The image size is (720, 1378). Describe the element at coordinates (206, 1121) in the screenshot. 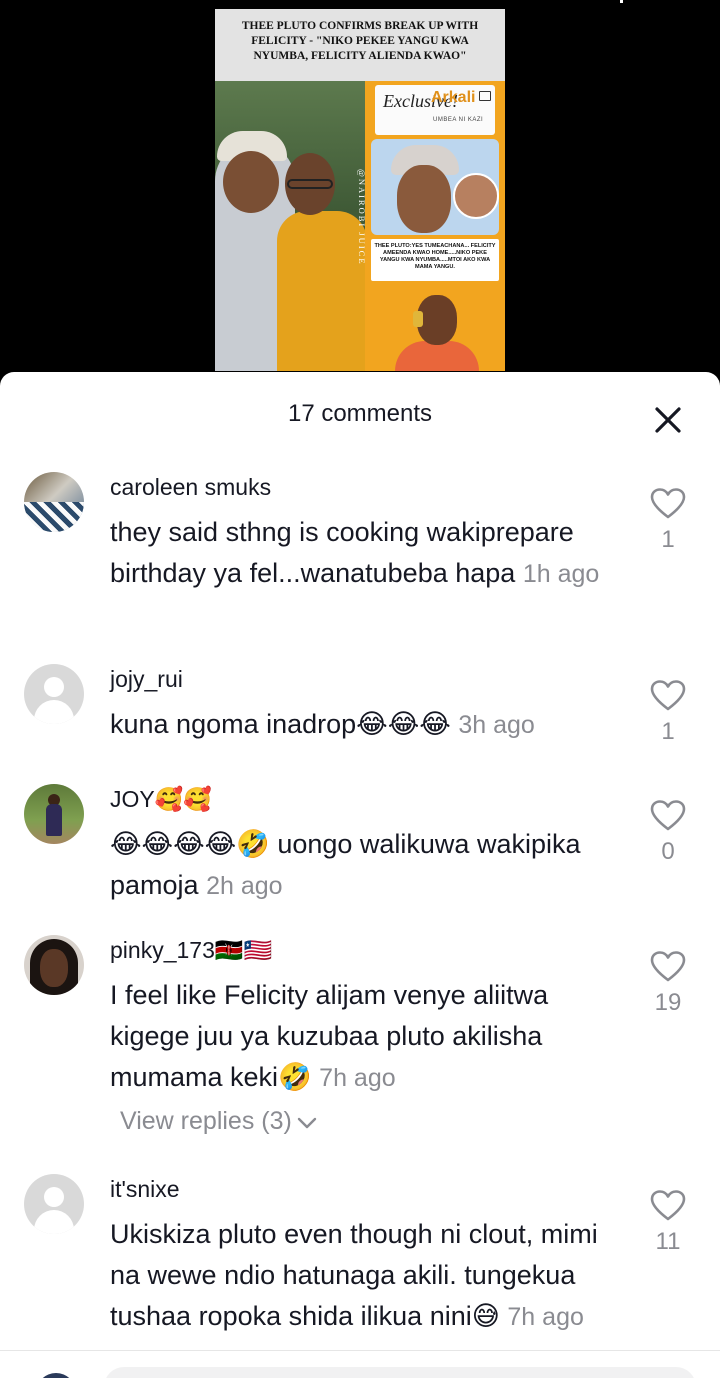

I see `view-replies-label: View replies (3)` at that location.